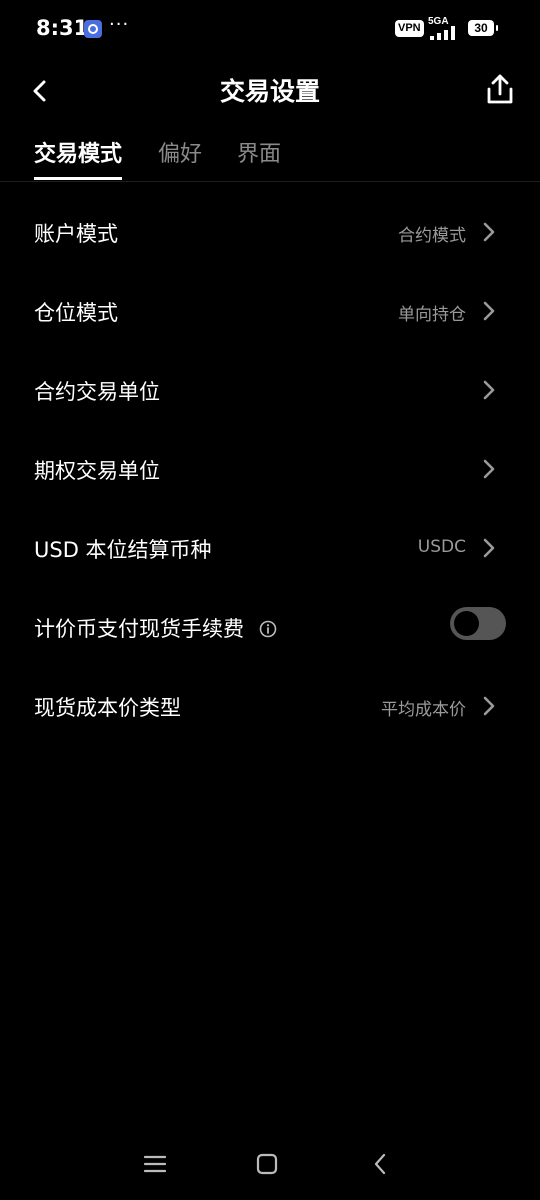  Describe the element at coordinates (270, 707) in the screenshot. I see `setting-spot-cost: 现货成本价类型 平均成本价` at that location.